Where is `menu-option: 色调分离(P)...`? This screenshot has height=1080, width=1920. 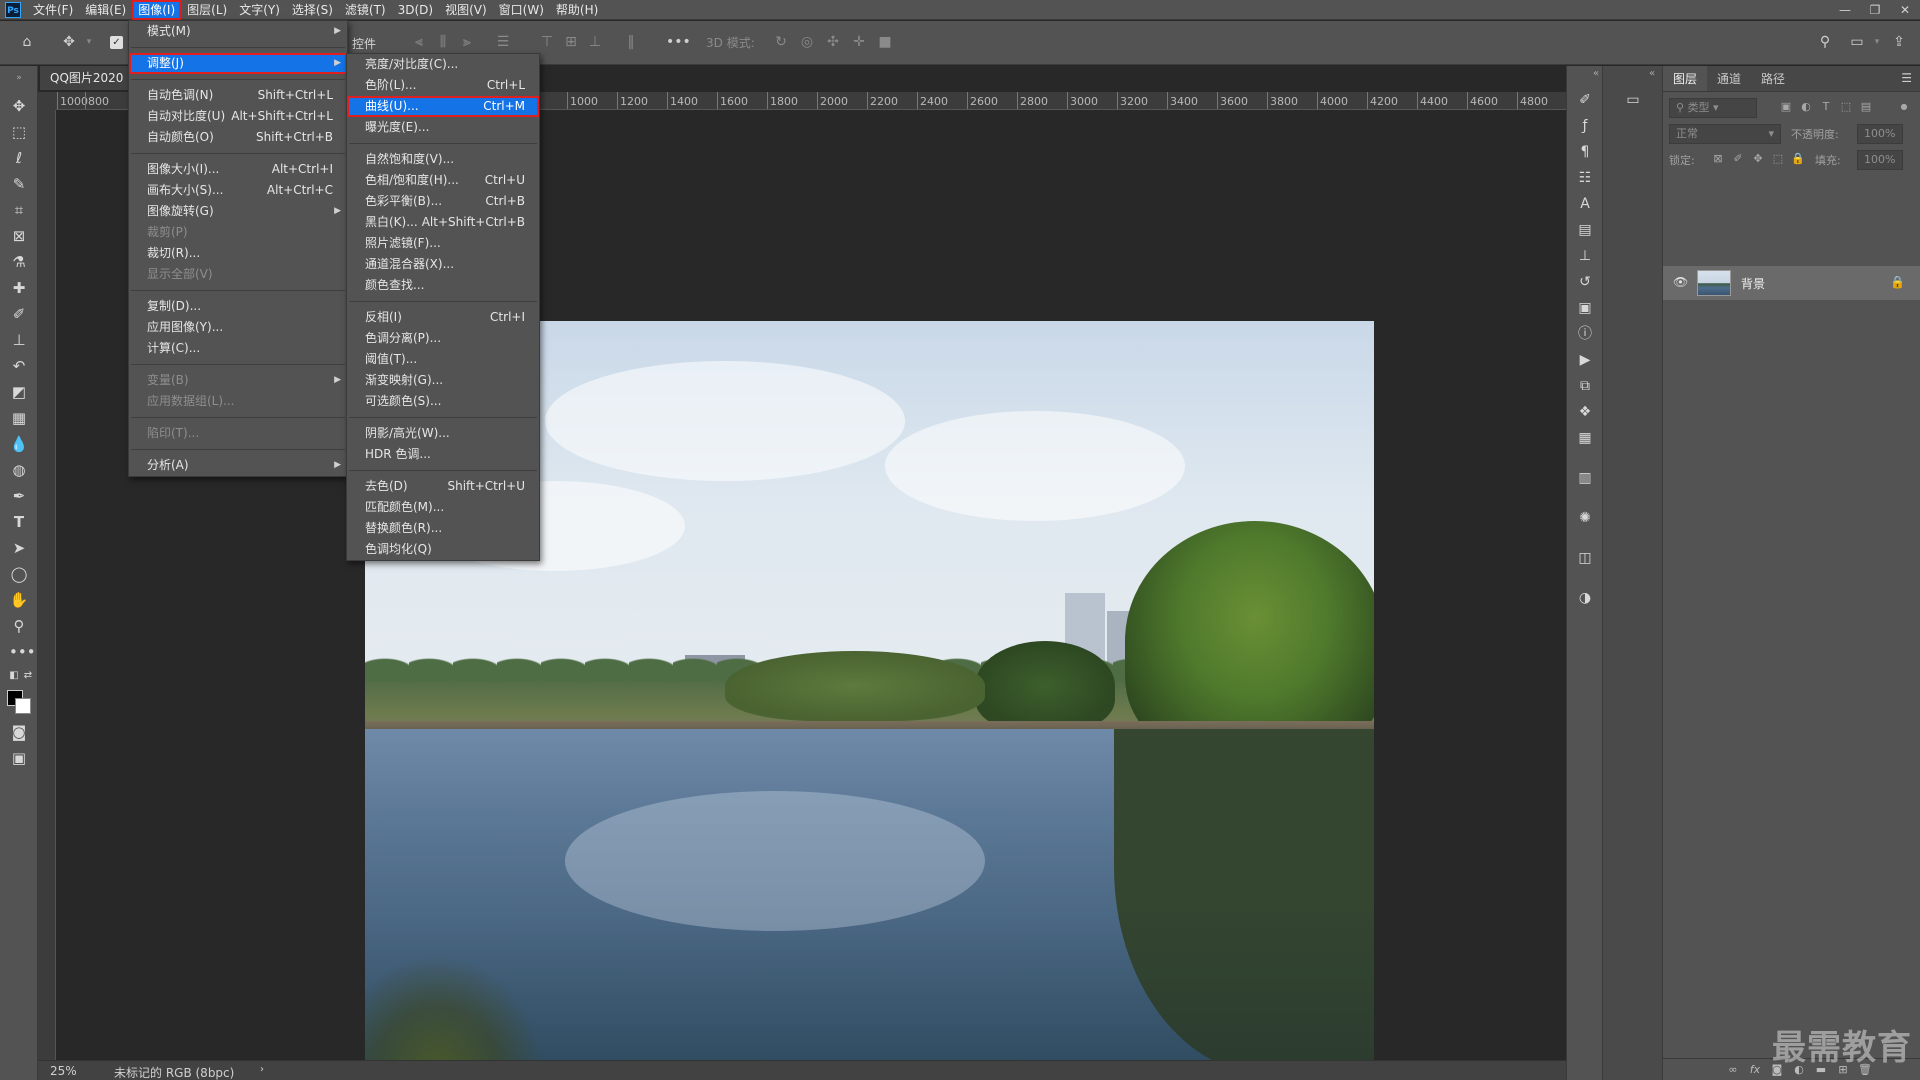 menu-option: 色调分离(P)... is located at coordinates (443, 338).